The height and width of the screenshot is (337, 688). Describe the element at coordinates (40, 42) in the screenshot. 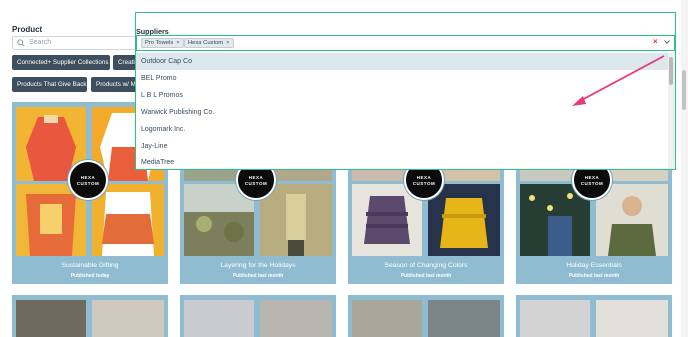

I see `search-placeholder: Search` at that location.